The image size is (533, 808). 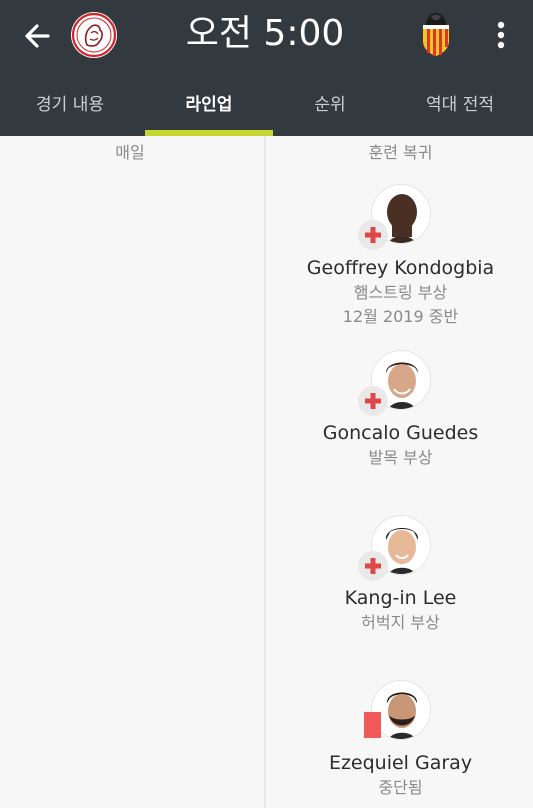 I want to click on more-options-icon, so click(x=501, y=35).